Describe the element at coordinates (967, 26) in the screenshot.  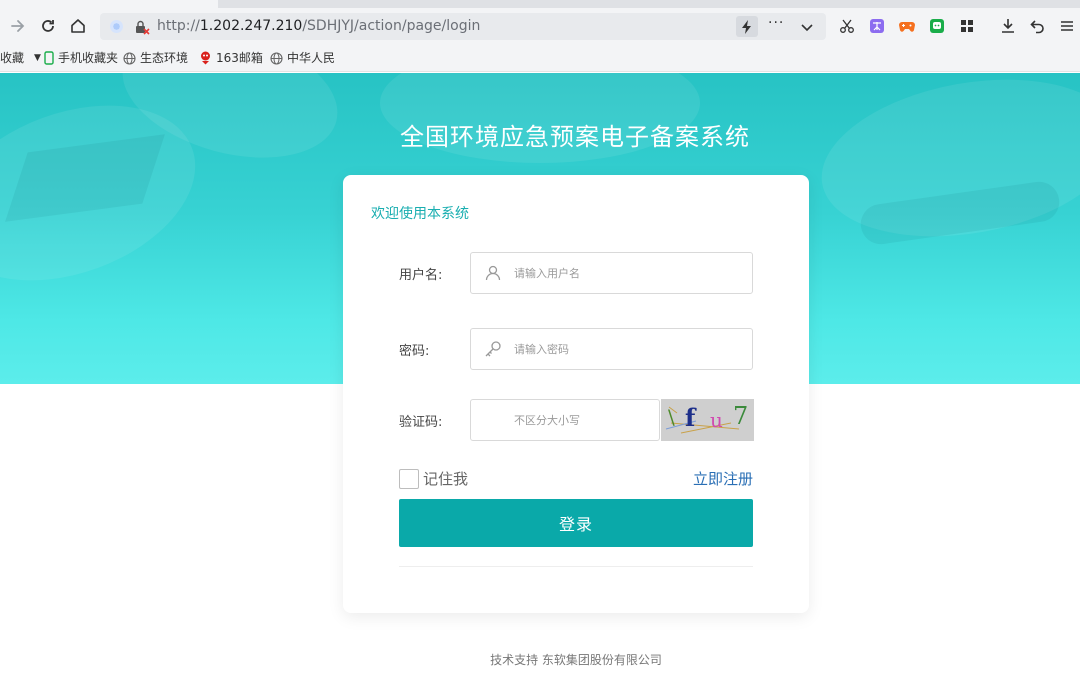
I see `apps-grid-icon` at that location.